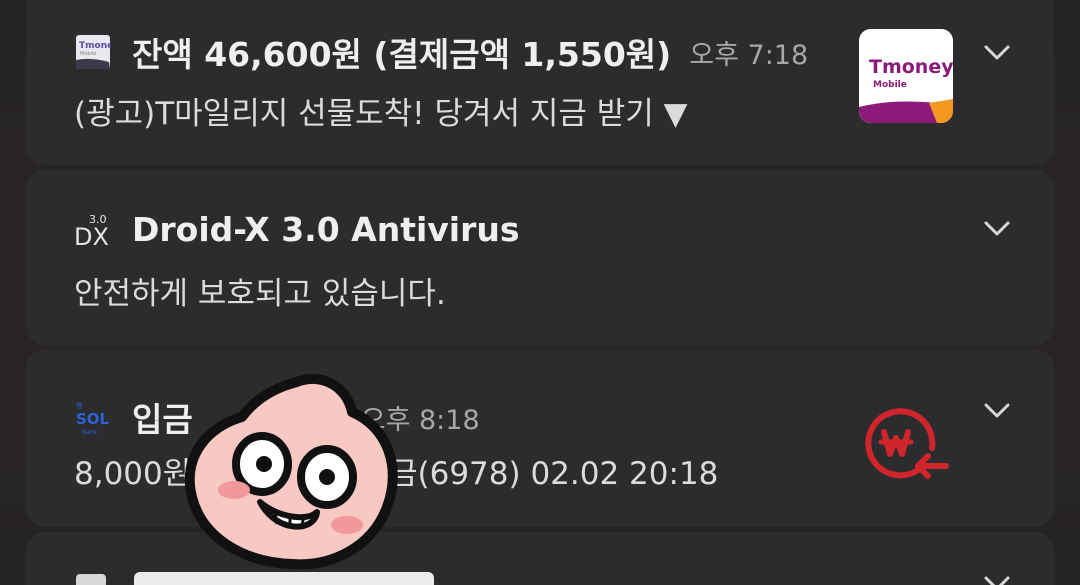  I want to click on tmoney-thumbnail: Tmoney Mobile, so click(906, 76).